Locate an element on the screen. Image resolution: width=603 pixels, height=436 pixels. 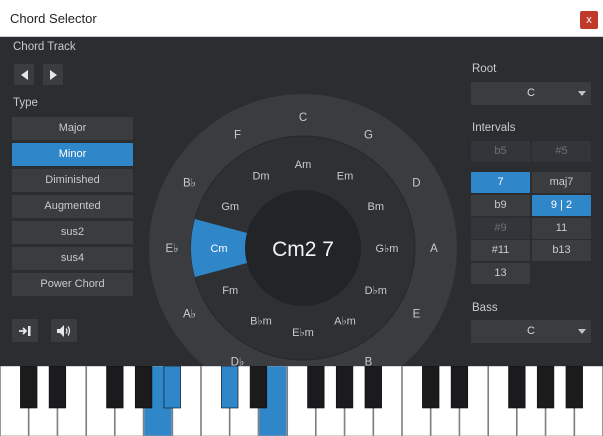
inner-key-label: Gm is located at coordinates (230, 207).